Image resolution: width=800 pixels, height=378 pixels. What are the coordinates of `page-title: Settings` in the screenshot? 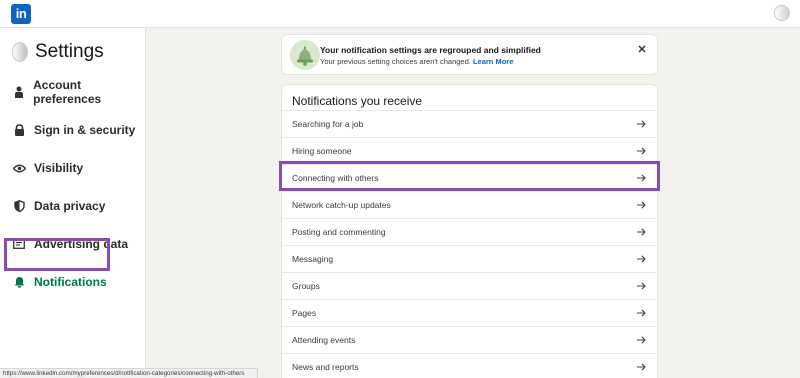 It's located at (69, 51).